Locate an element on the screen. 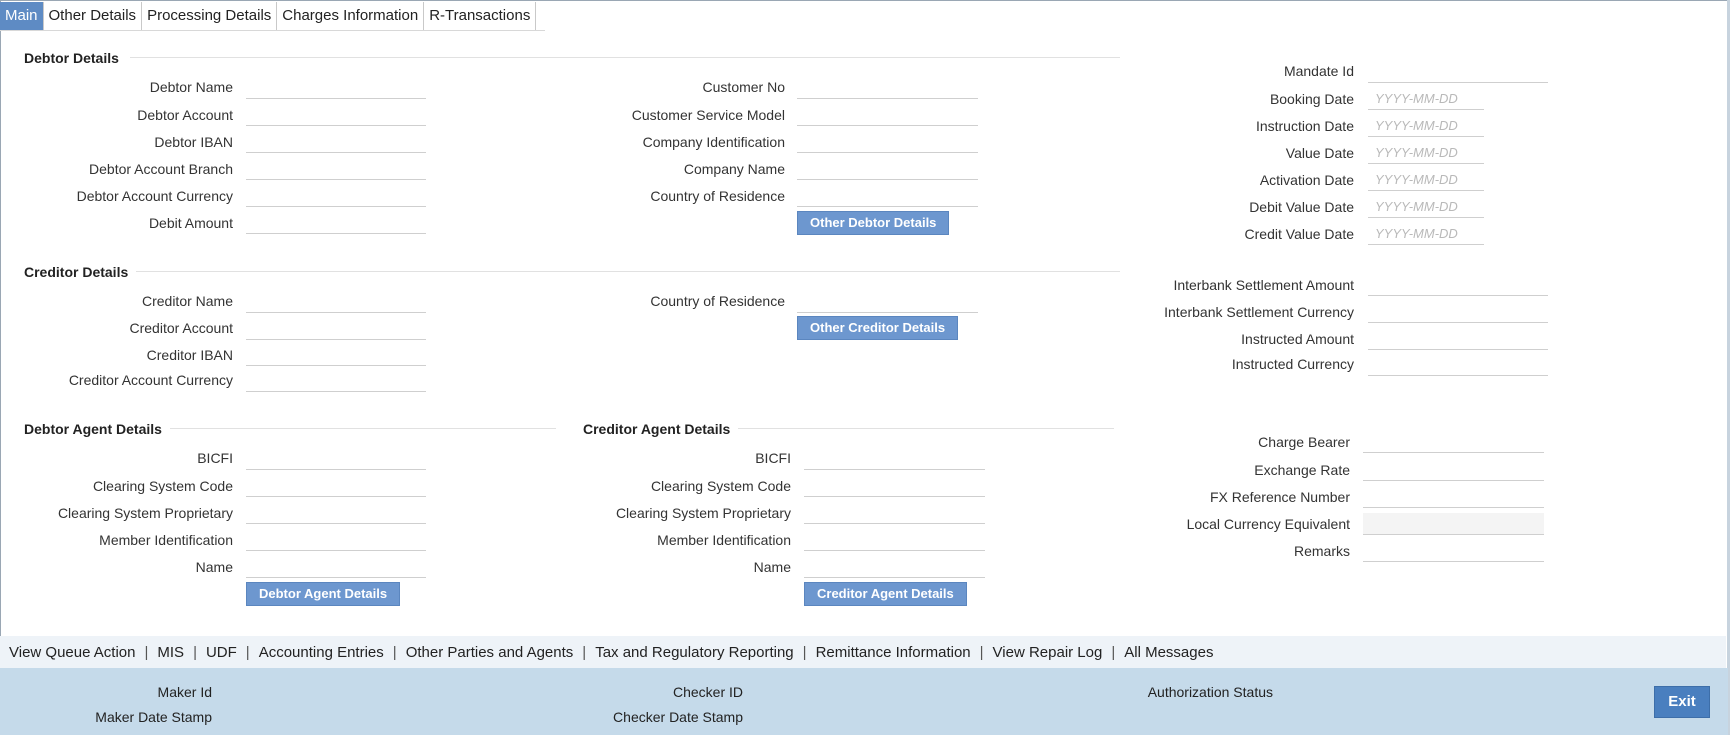  credit-value-date-placeholder: YYYY-MM-DD is located at coordinates (1416, 233).